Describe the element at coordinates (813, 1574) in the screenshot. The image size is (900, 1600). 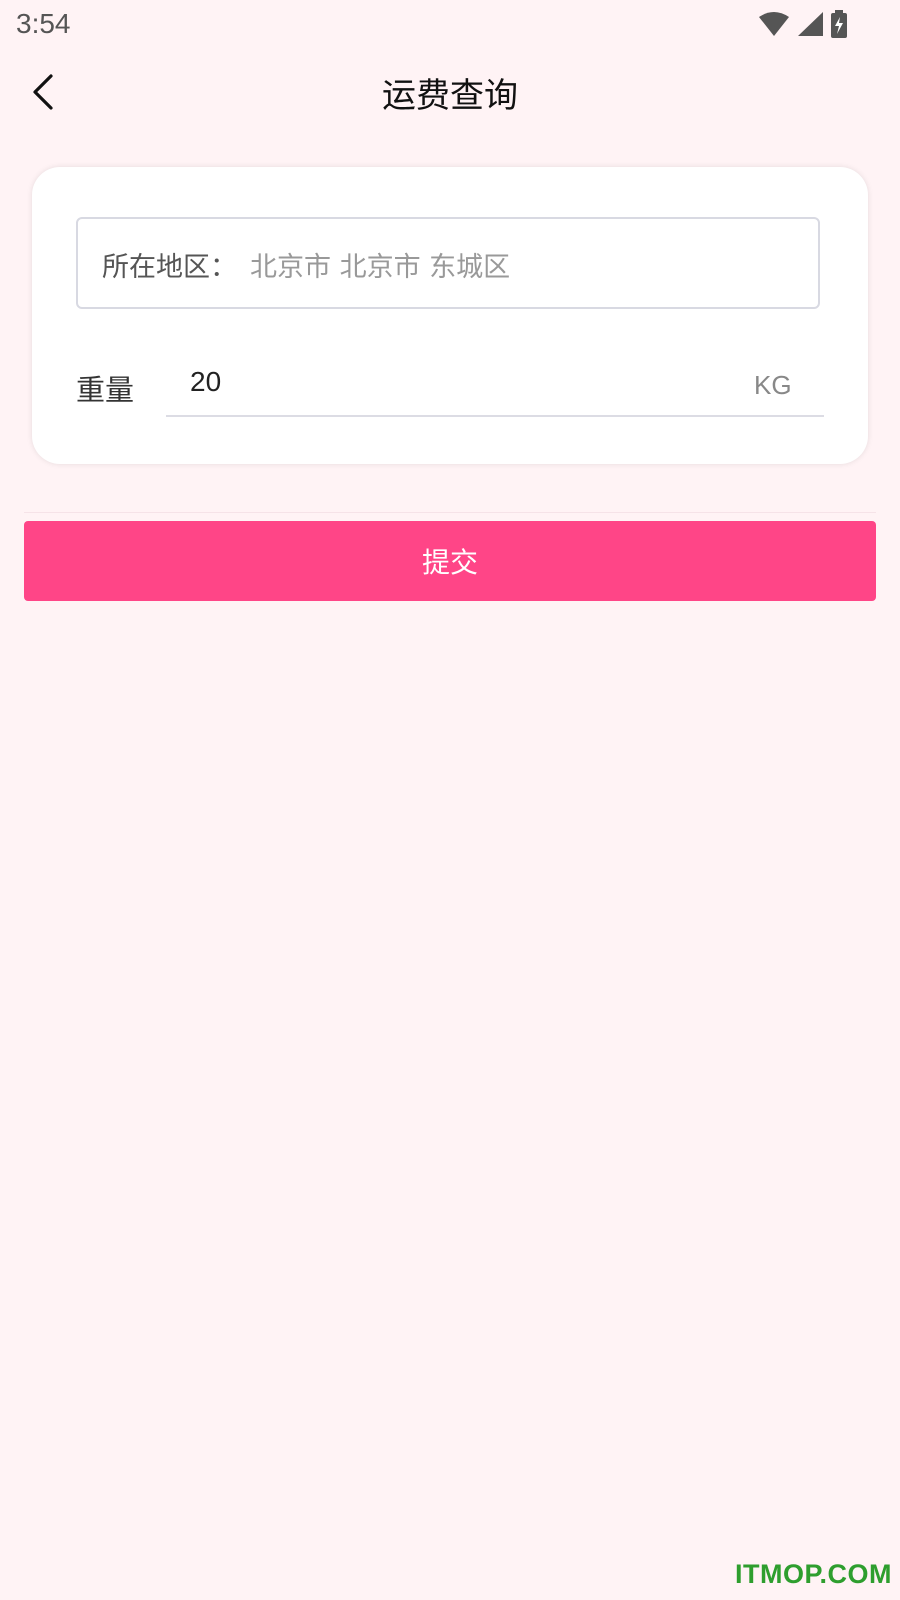
I see `watermark: ITMOP.COM` at that location.